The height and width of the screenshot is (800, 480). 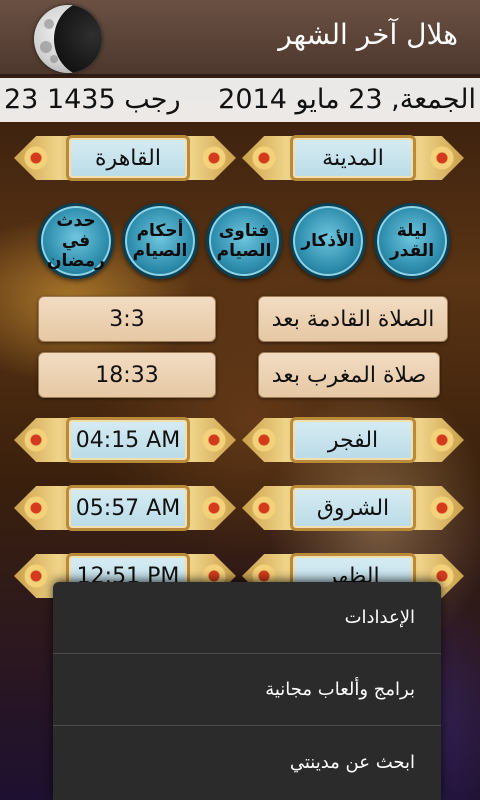 I want to click on maghrib-countdown-value: 18:33, so click(x=127, y=375).